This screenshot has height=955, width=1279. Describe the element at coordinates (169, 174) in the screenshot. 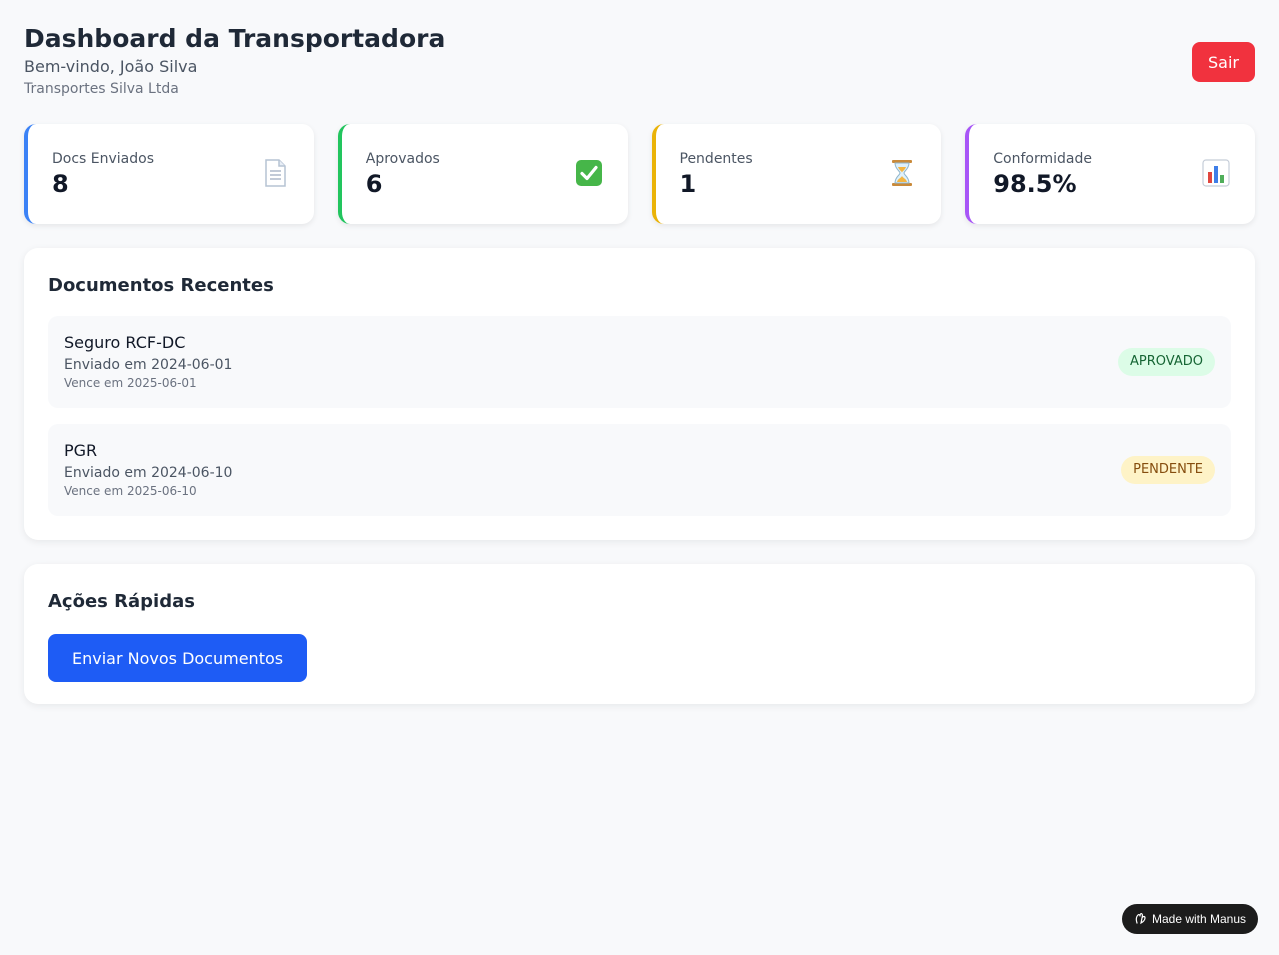

I see `stat-card-docs-sent: Docs Enviados 8` at that location.